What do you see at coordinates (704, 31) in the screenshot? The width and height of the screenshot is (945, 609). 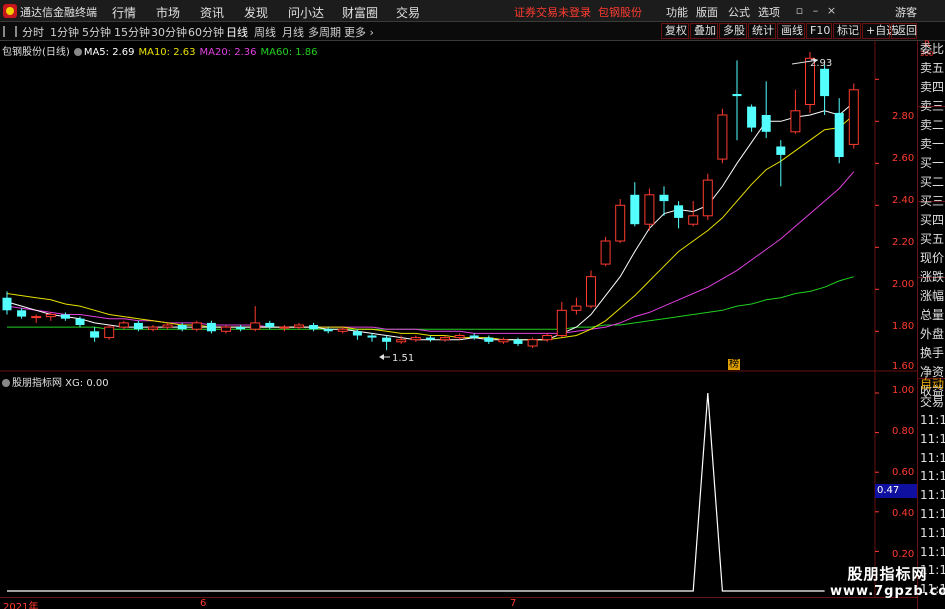 I see `overlay-button: 叠加` at bounding box center [704, 31].